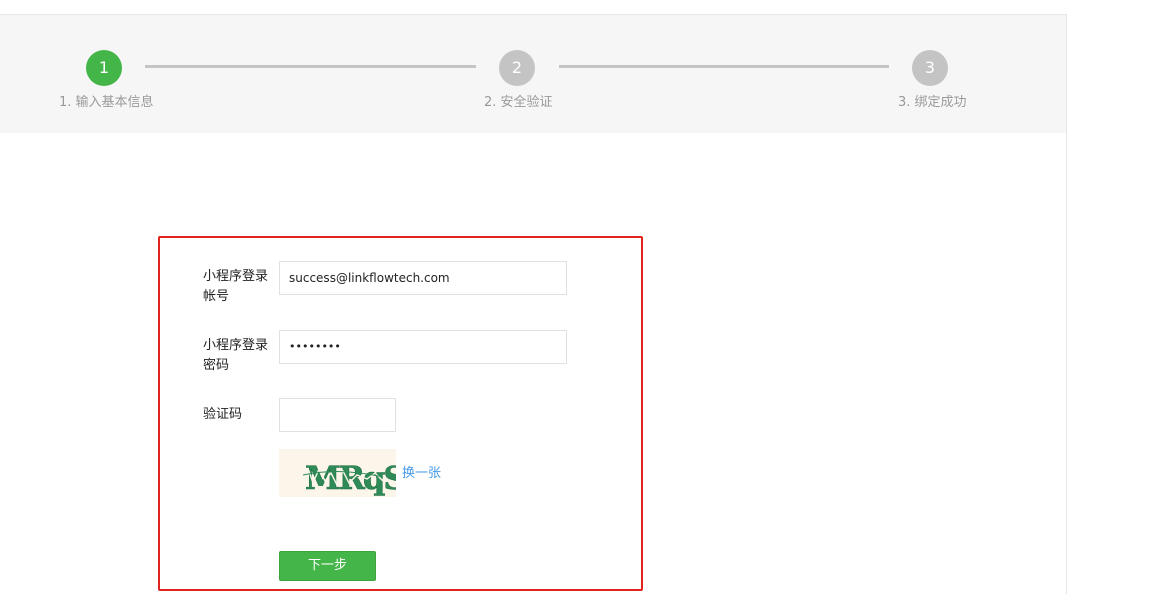 The width and height of the screenshot is (1151, 594). What do you see at coordinates (236, 286) in the screenshot?
I see `account-label: 小程序登录帐号` at bounding box center [236, 286].